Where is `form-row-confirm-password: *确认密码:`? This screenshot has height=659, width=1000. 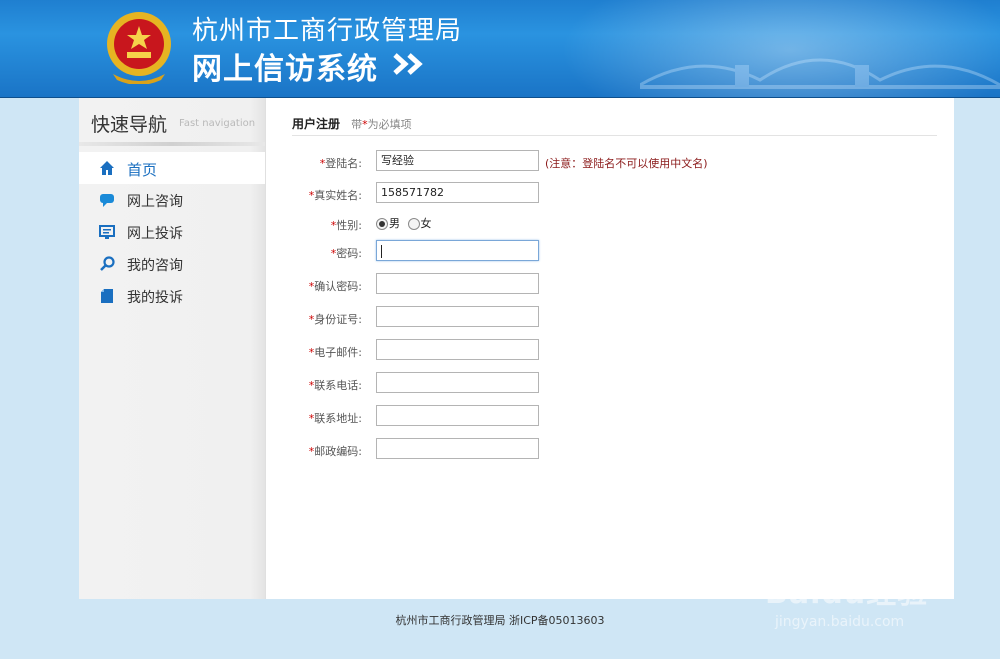
form-row-confirm-password: *确认密码: is located at coordinates (516, 285).